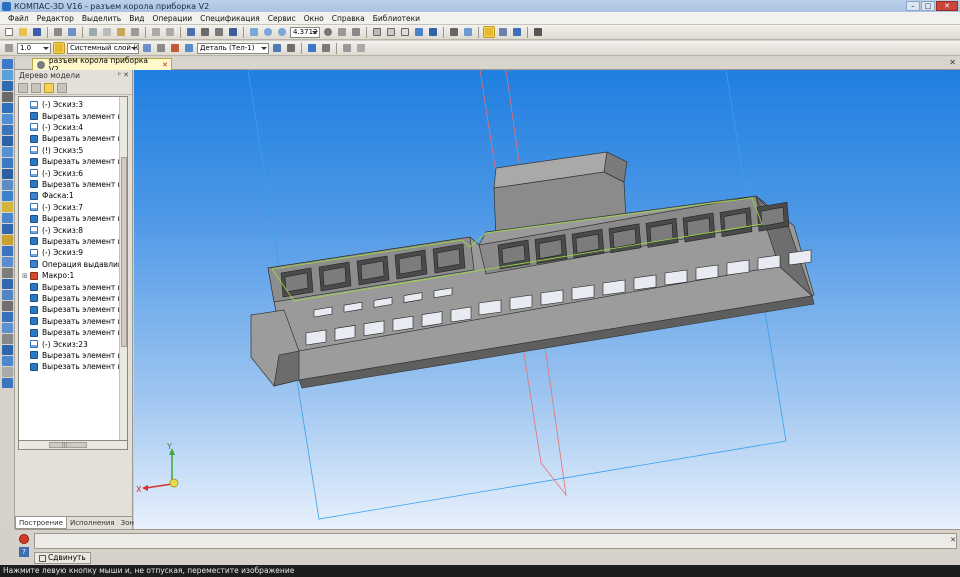 This screenshot has width=960, height=577. I want to click on tree-vertical-scrollbar, so click(123, 268).